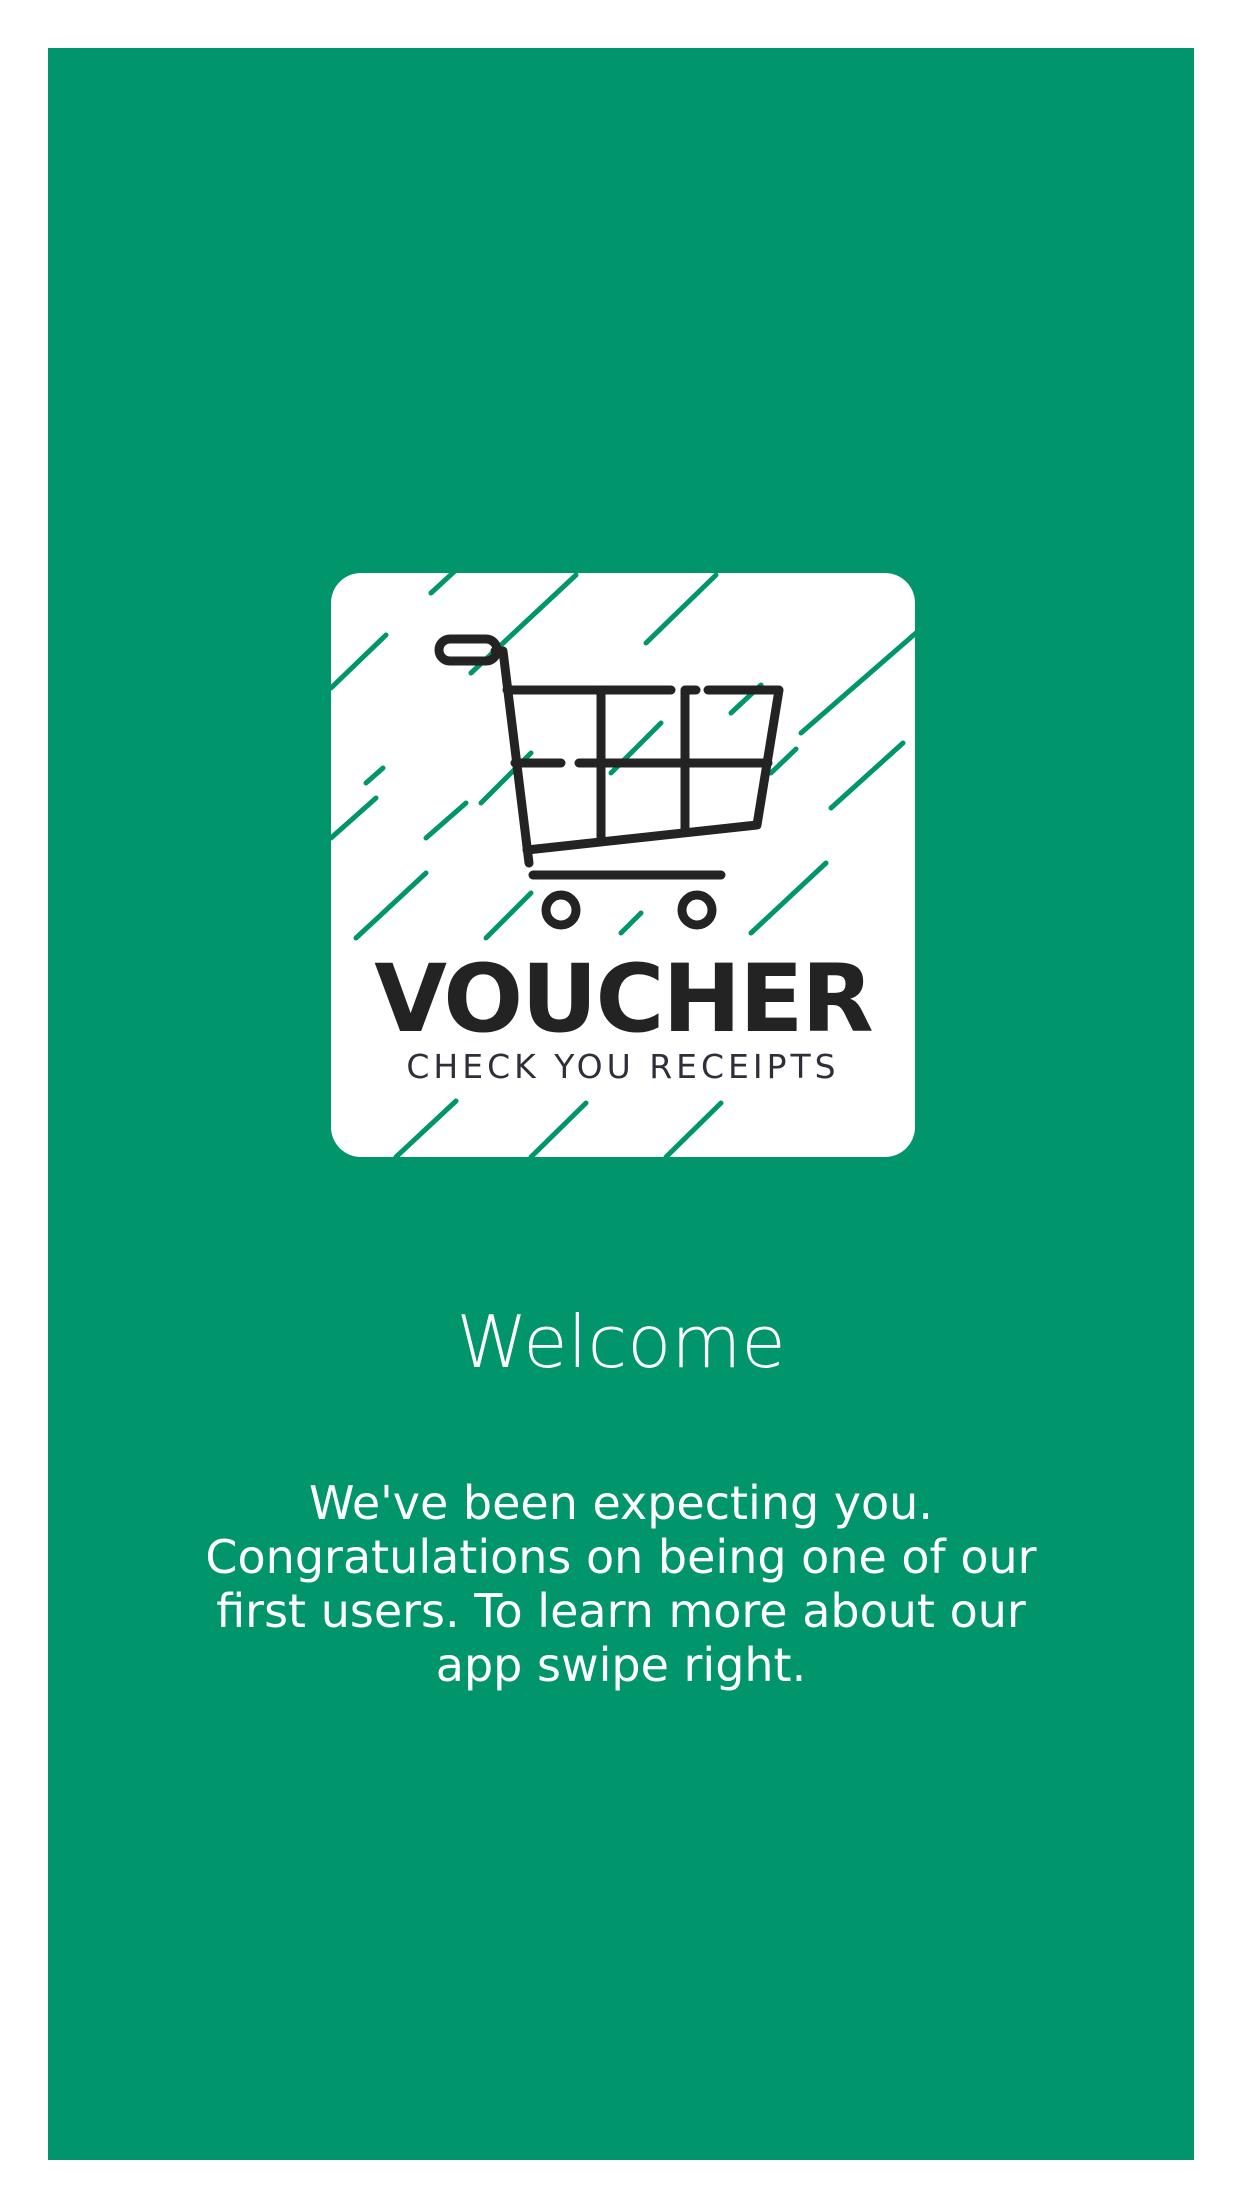 This screenshot has width=1242, height=2208. What do you see at coordinates (609, 782) in the screenshot?
I see `shopping-cart-icon` at bounding box center [609, 782].